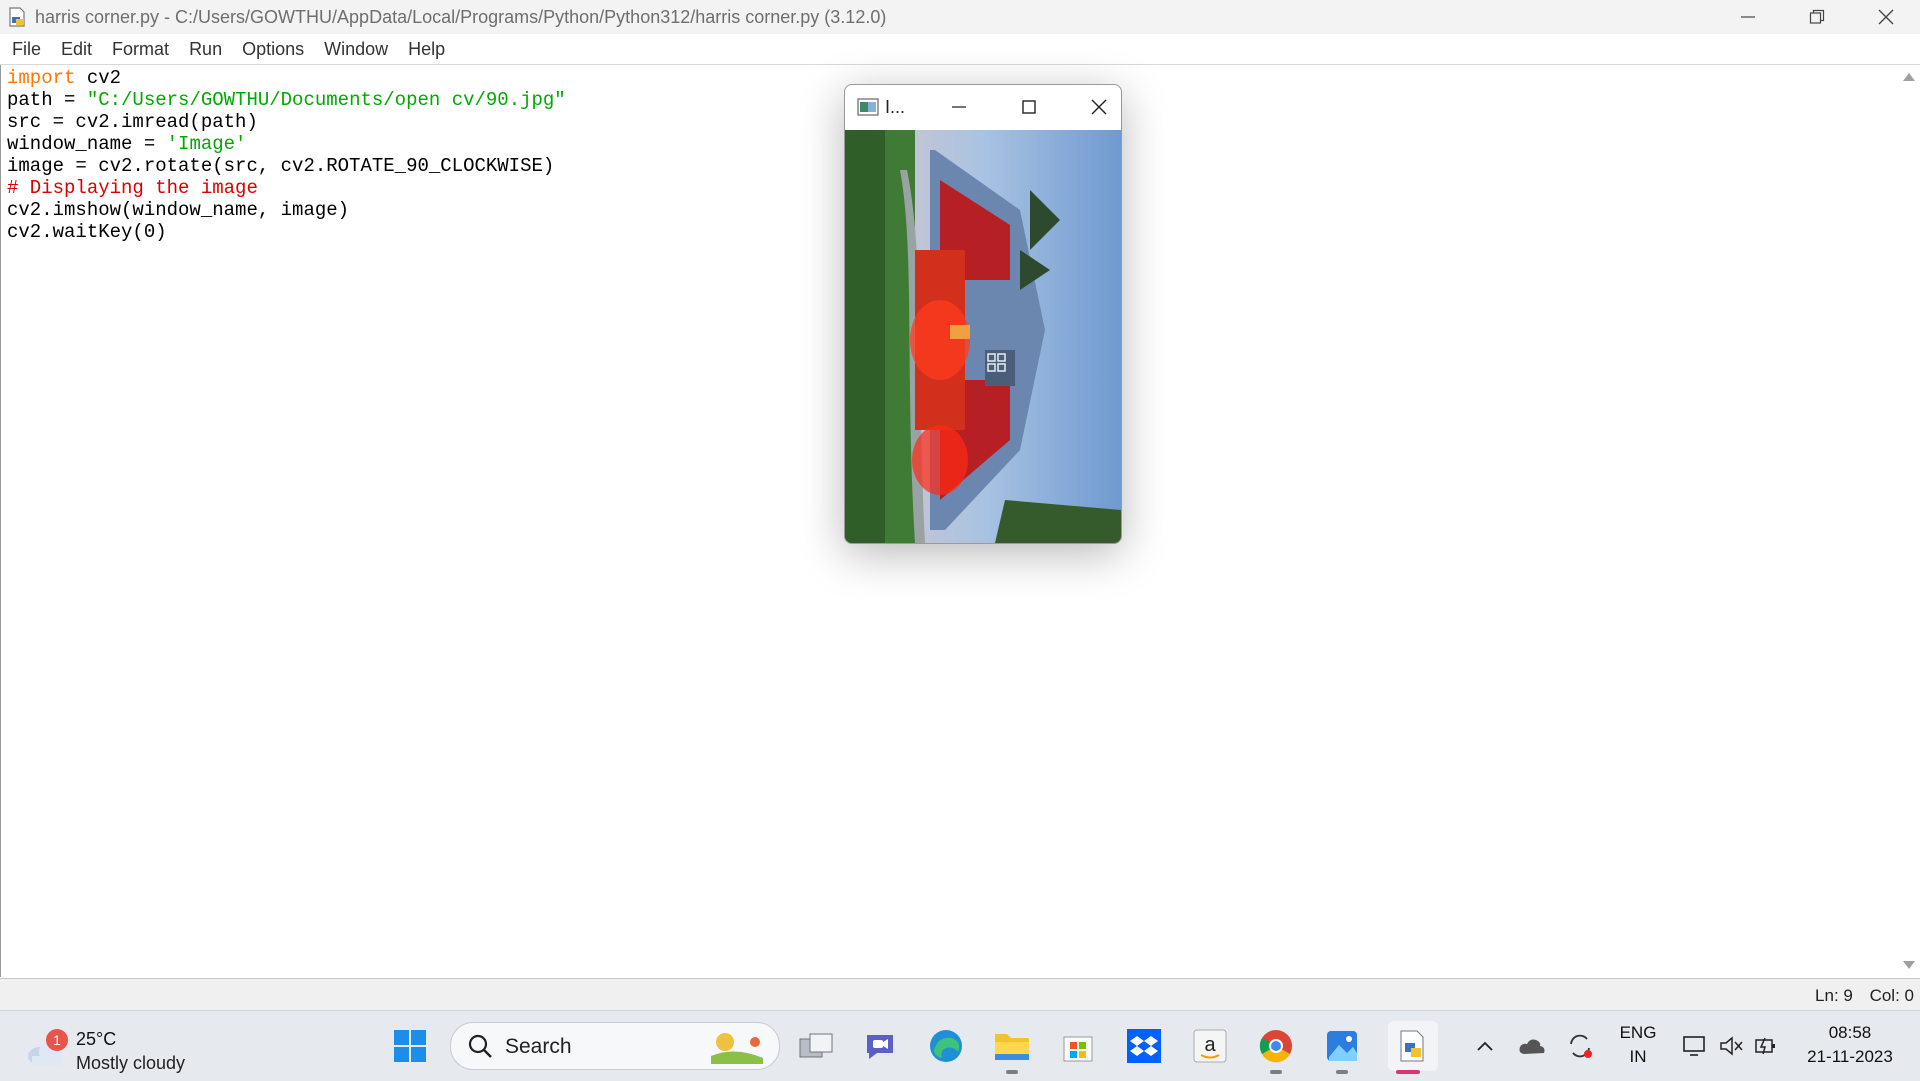 The image size is (1920, 1081). I want to click on menu-window: Window, so click(356, 49).